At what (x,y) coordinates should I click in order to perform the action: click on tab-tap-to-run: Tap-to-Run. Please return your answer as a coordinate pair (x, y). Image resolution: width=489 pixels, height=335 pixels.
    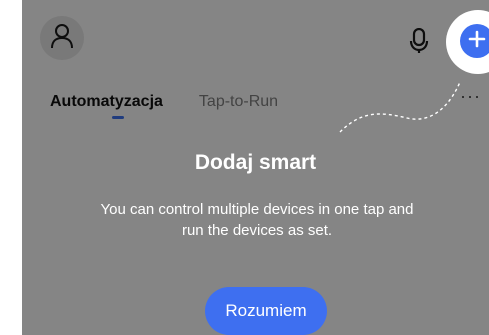
    Looking at the image, I should click on (238, 102).